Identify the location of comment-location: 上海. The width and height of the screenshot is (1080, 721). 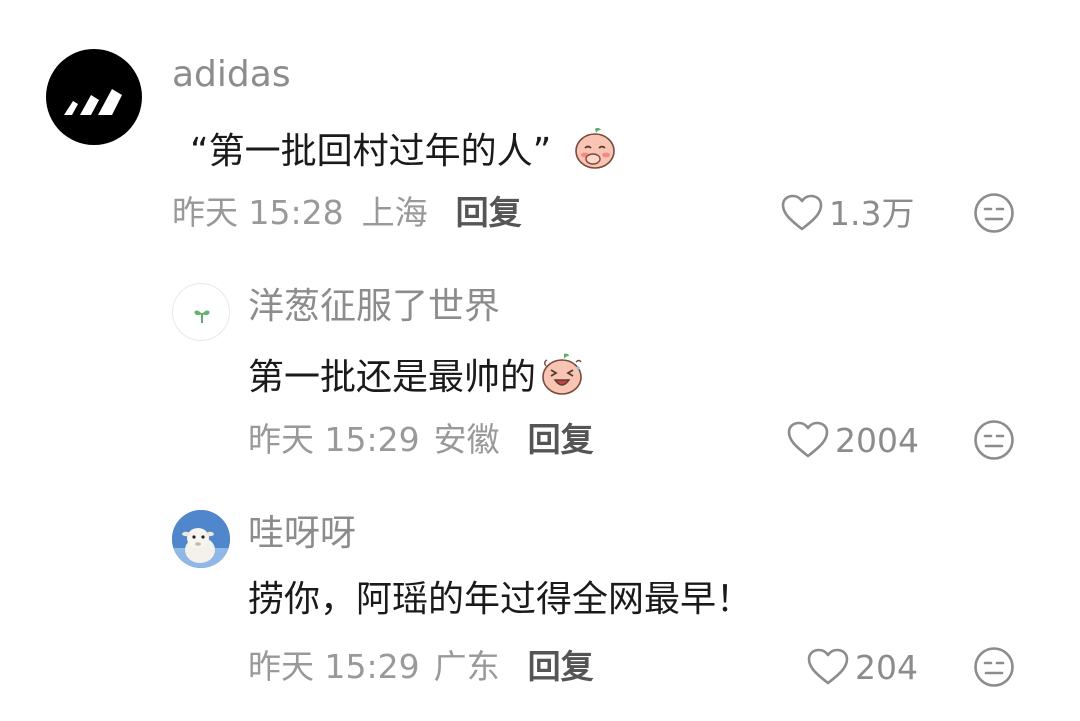
(394, 212).